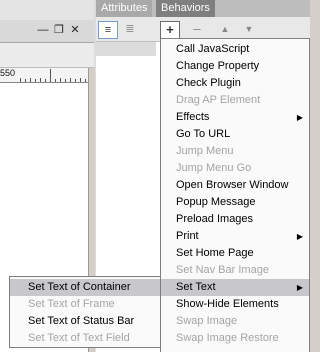 Image resolution: width=320 pixels, height=352 pixels. What do you see at coordinates (235, 134) in the screenshot?
I see `menu-item-go-to-url: Go To URL` at bounding box center [235, 134].